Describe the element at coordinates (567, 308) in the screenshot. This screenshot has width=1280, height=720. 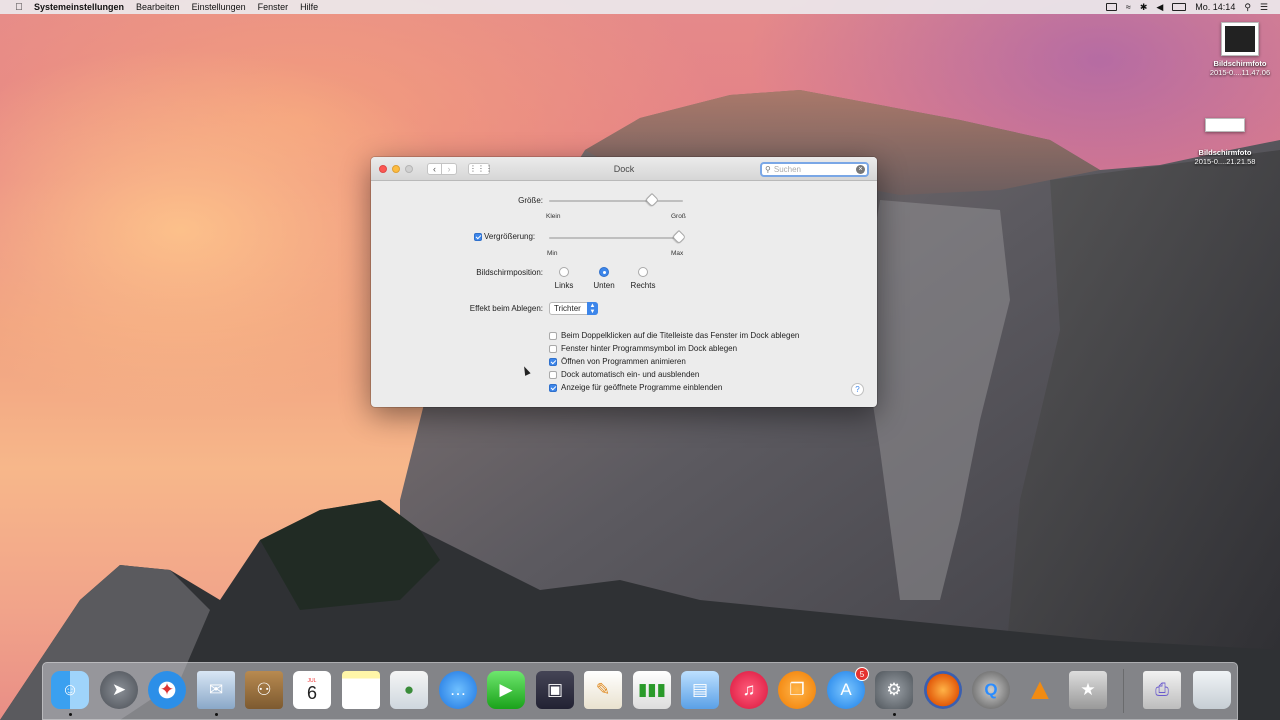
I see `minimize-effect-value: Trichter` at that location.